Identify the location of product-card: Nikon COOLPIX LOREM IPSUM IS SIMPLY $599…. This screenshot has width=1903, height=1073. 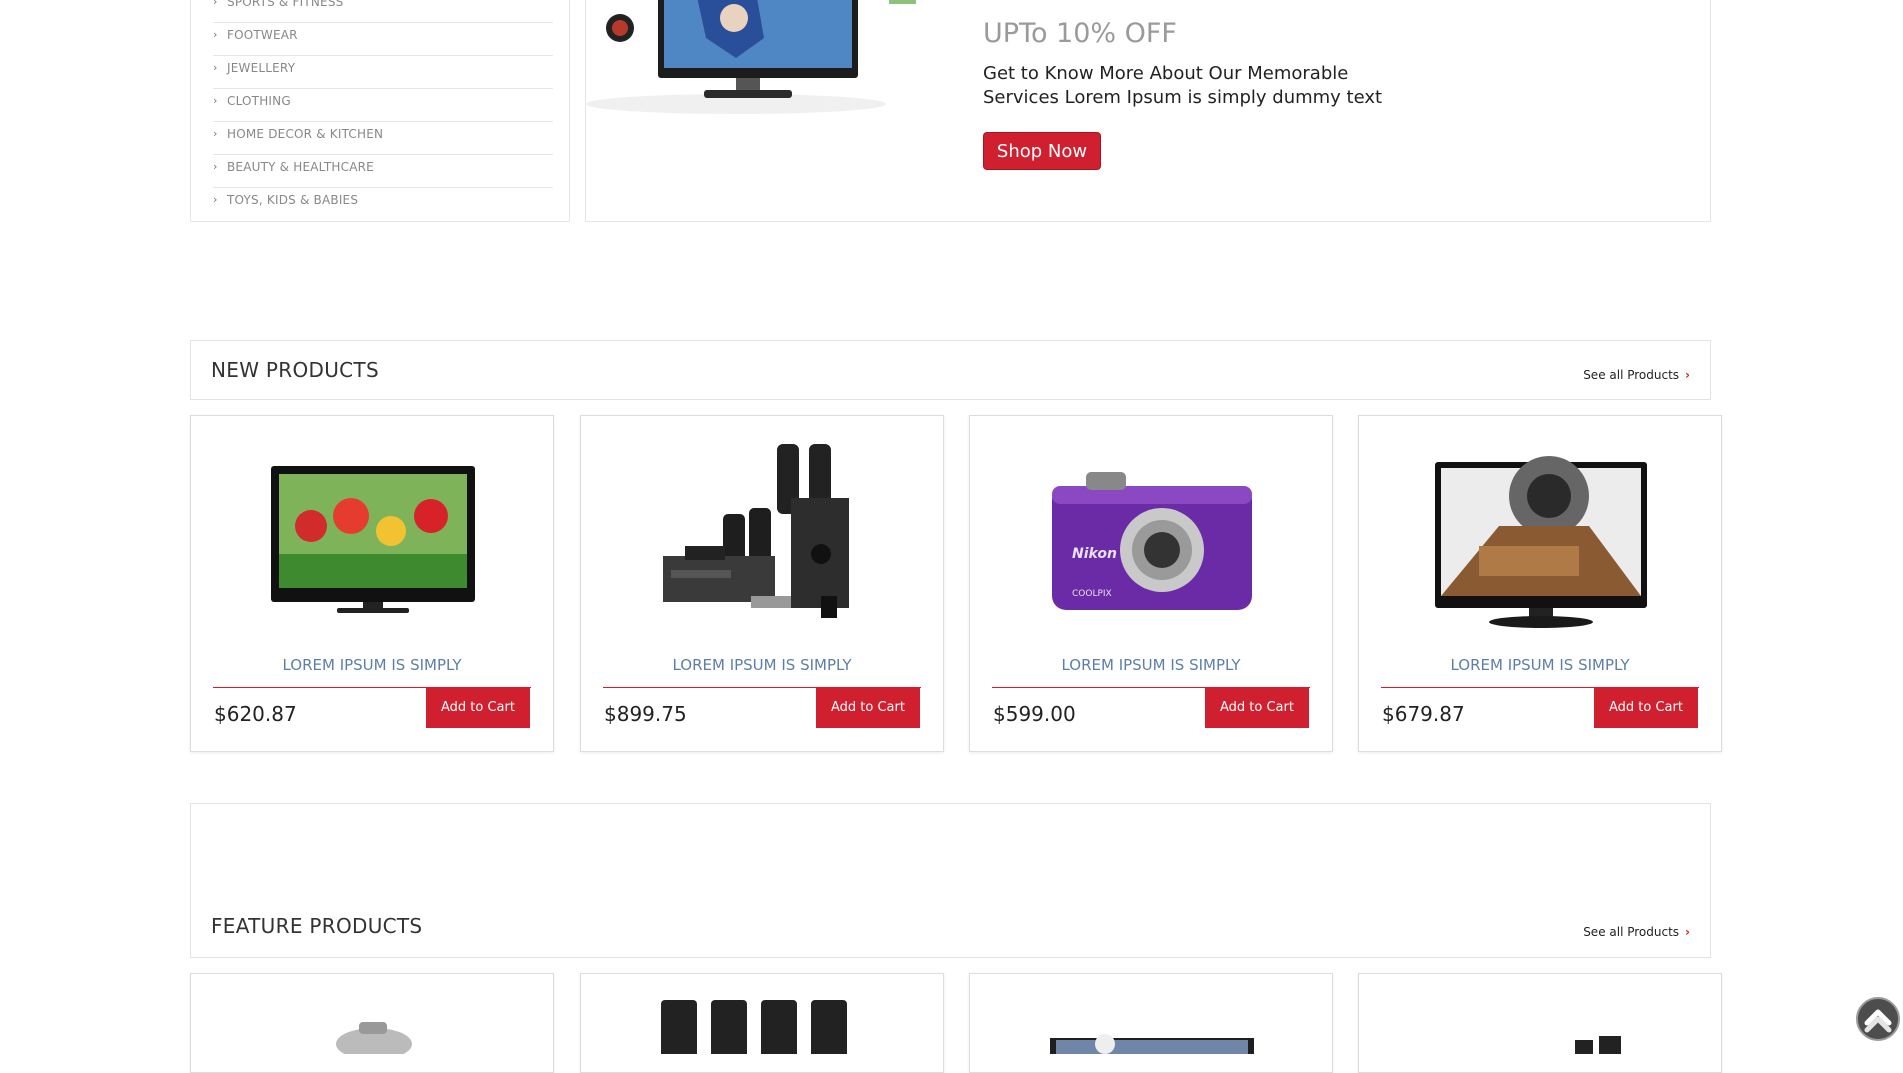
(1151, 583).